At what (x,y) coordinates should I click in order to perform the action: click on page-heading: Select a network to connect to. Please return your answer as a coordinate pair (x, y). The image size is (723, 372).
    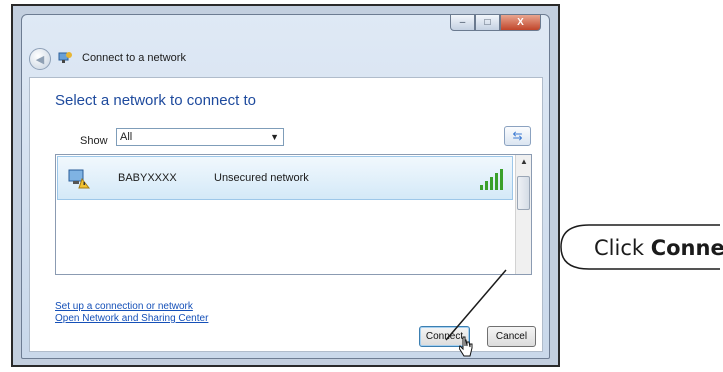
    Looking at the image, I should click on (155, 100).